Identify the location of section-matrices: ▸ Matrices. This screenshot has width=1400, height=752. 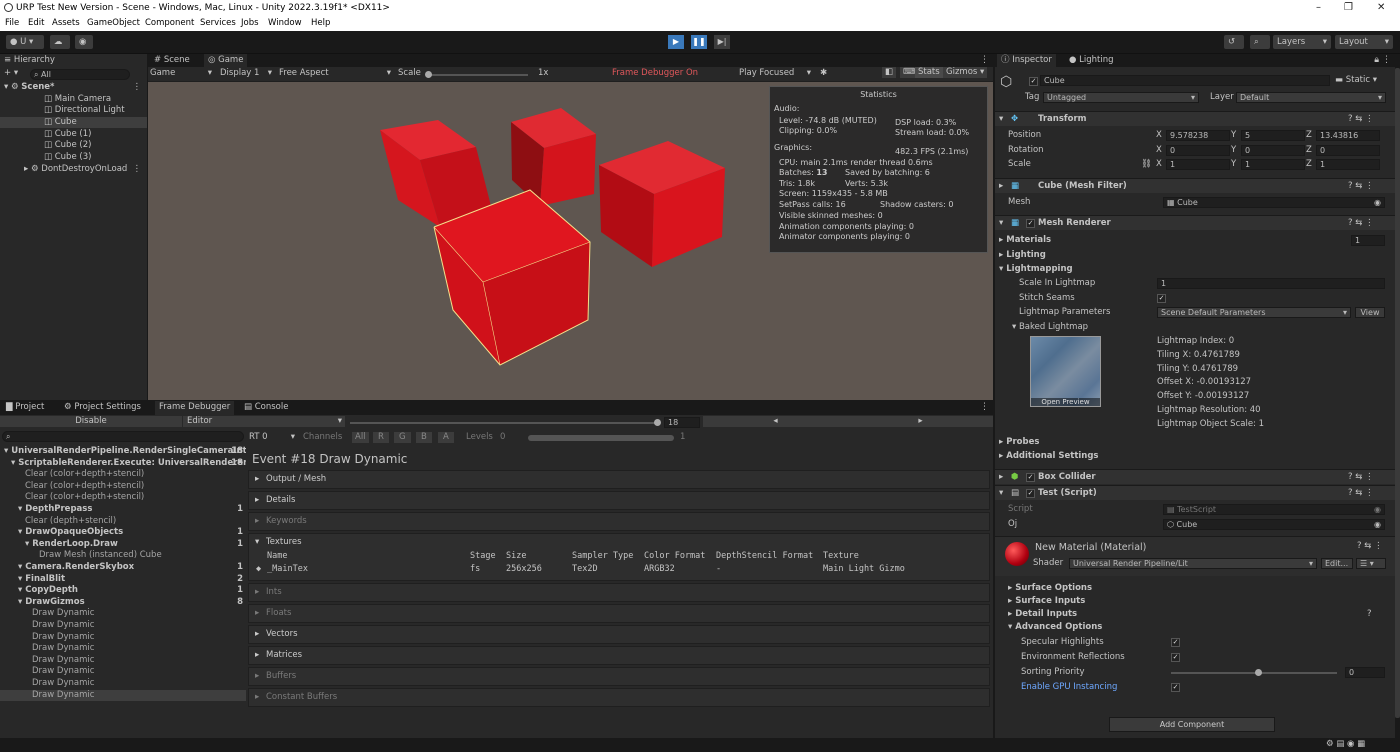
(619, 655).